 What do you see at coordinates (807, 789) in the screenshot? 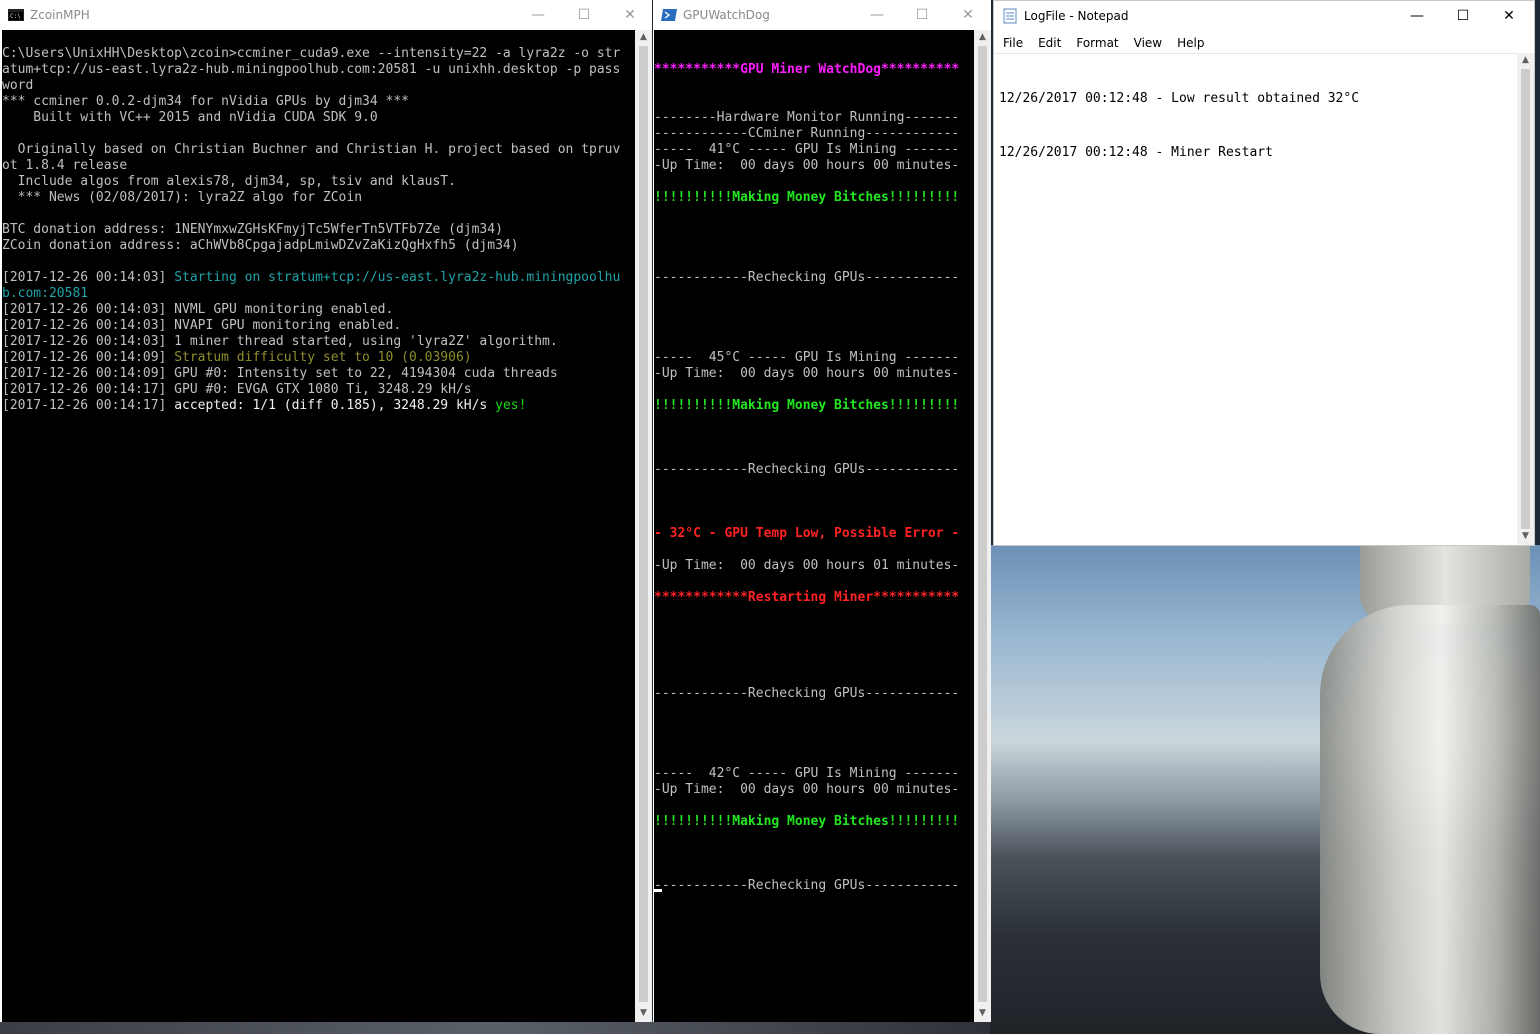
I see `watchdog-line: -Up Time: 00 days 00 hours 00 minutes-` at bounding box center [807, 789].